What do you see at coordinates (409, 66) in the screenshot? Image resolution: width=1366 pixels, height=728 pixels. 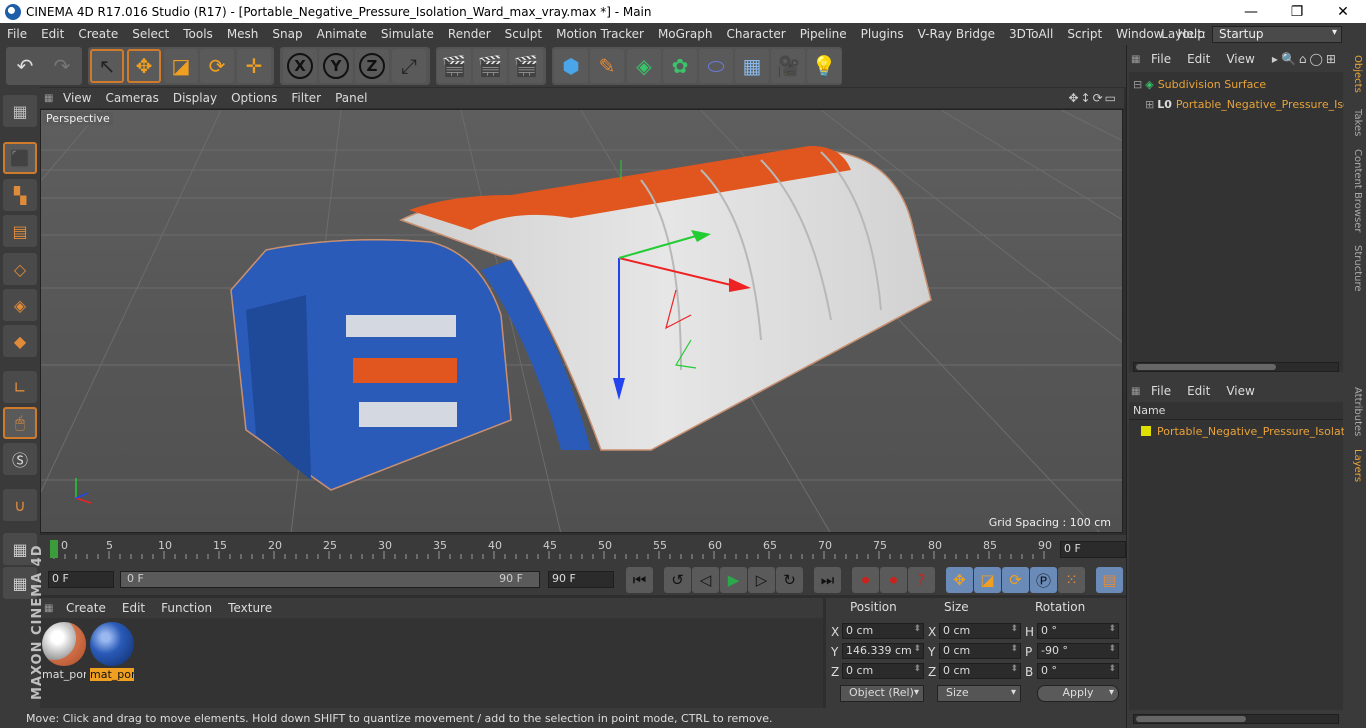 I see `coordinate-system-icon: ⤢` at bounding box center [409, 66].